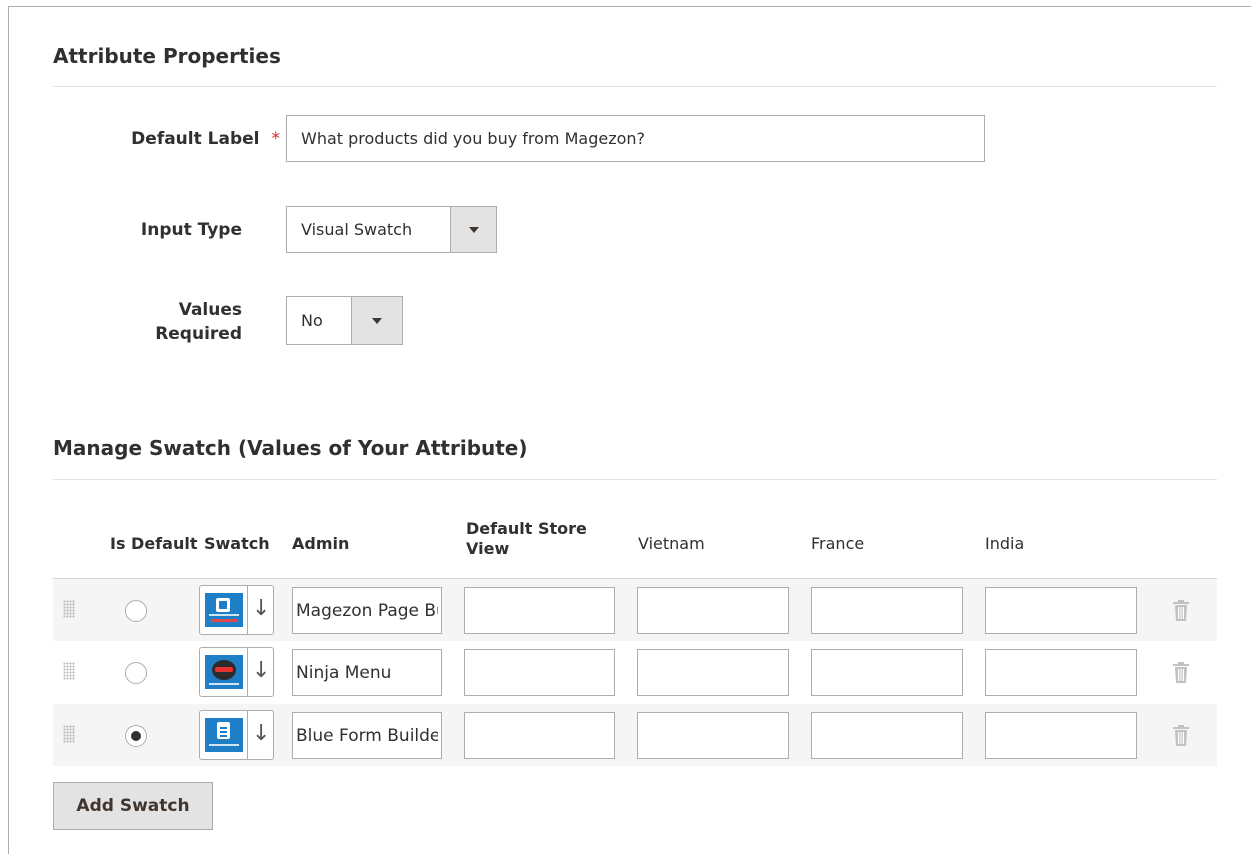 This screenshot has height=854, width=1251. I want to click on col-swatch: Swatch, so click(237, 543).